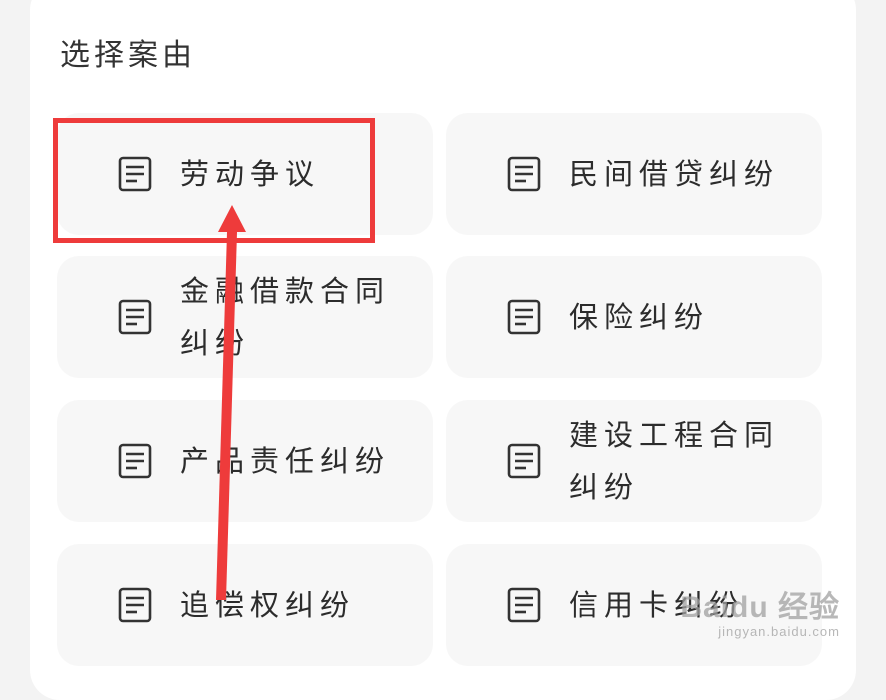  What do you see at coordinates (285, 174) in the screenshot?
I see `case-label: 劳动争议` at bounding box center [285, 174].